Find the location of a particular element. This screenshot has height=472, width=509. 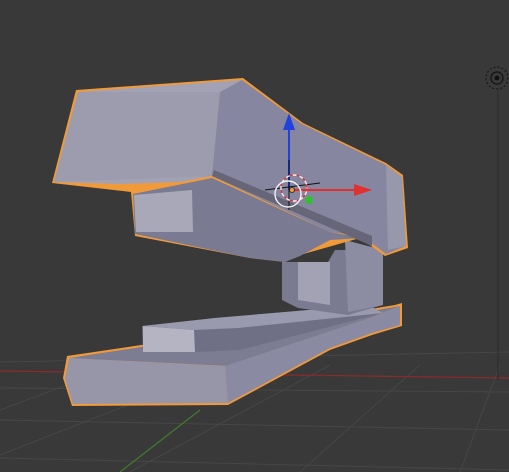

arm-front-block is located at coordinates (163, 211).